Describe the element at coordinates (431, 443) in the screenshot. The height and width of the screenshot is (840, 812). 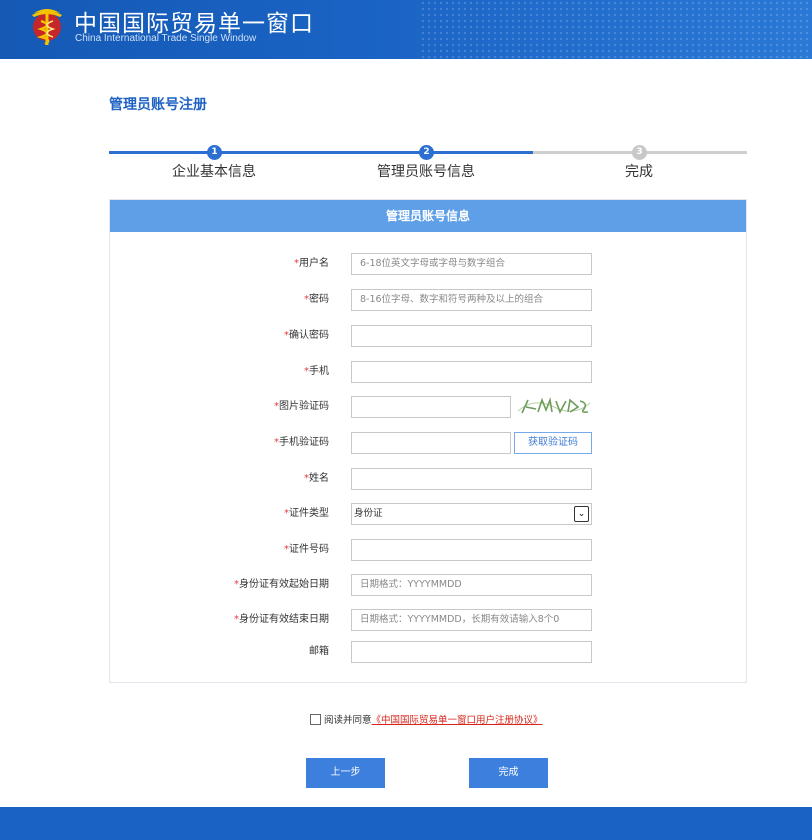
I see `sms-code-input` at that location.